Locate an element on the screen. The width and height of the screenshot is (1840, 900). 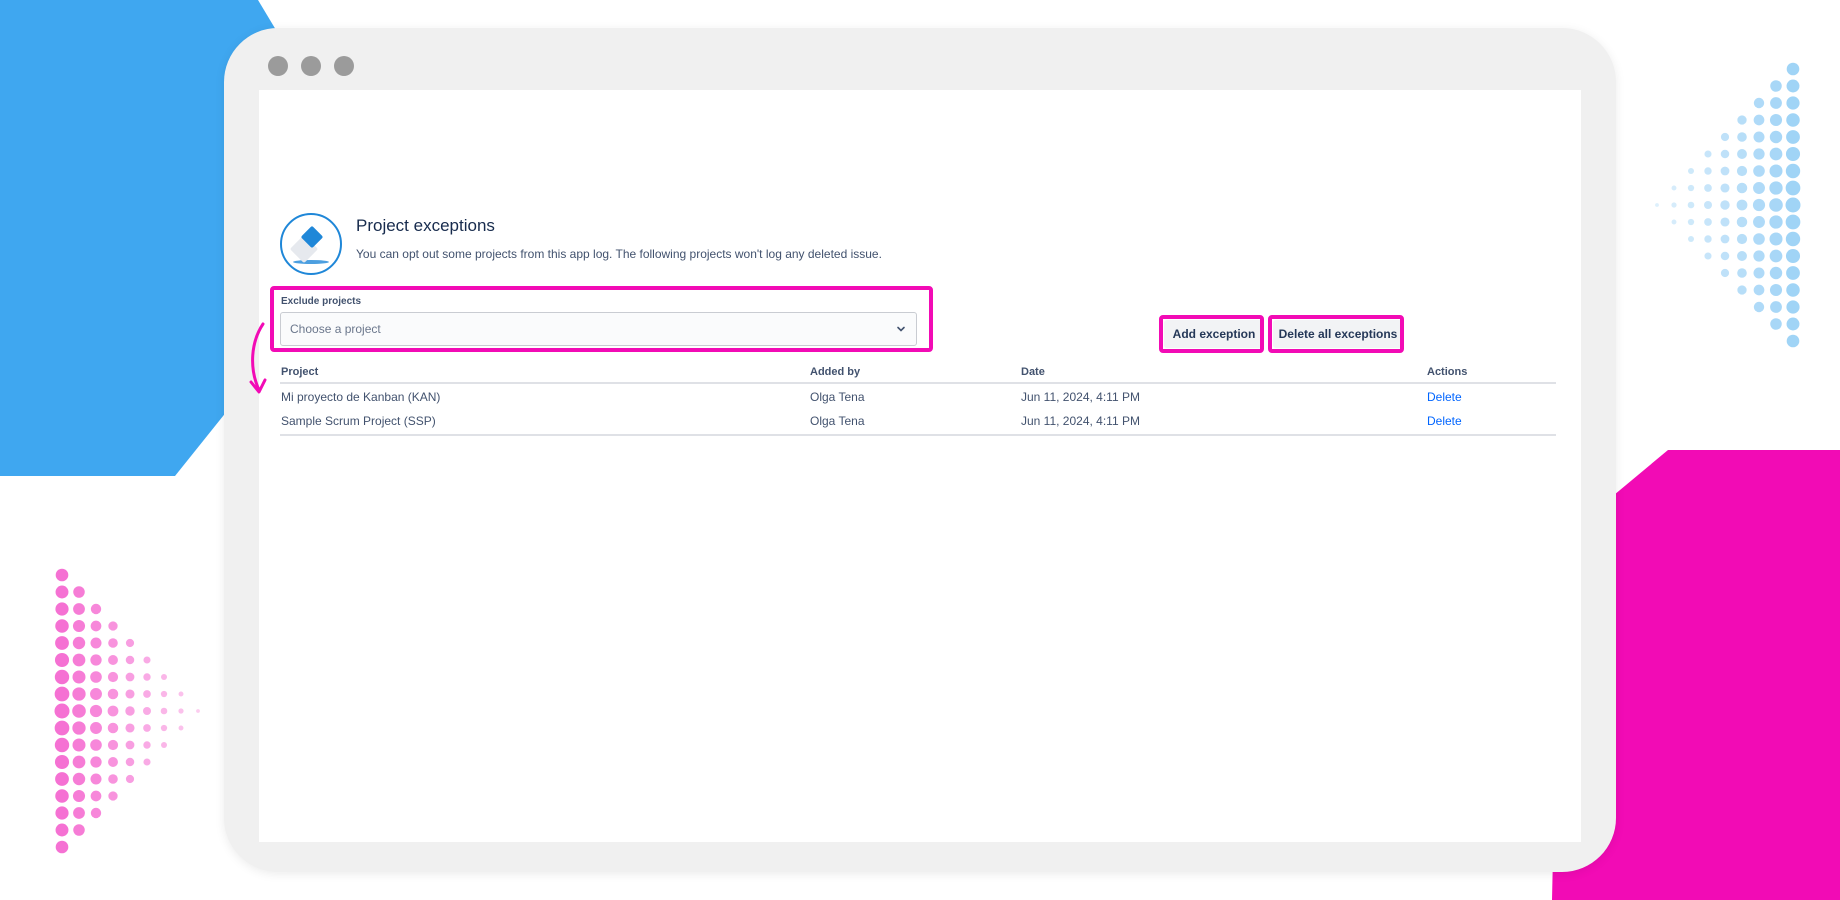
chevron-down-icon is located at coordinates (901, 329).